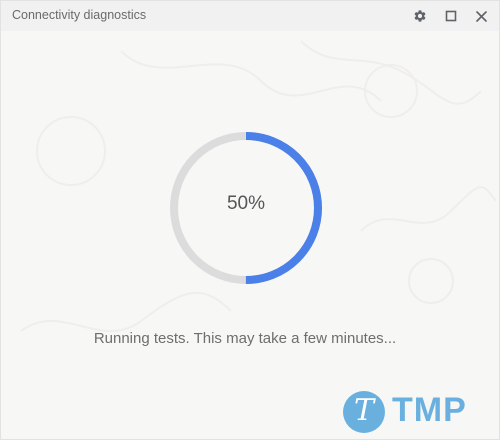  What do you see at coordinates (250, 16) in the screenshot?
I see `title-bar: Connectivity diagnostics` at bounding box center [250, 16].